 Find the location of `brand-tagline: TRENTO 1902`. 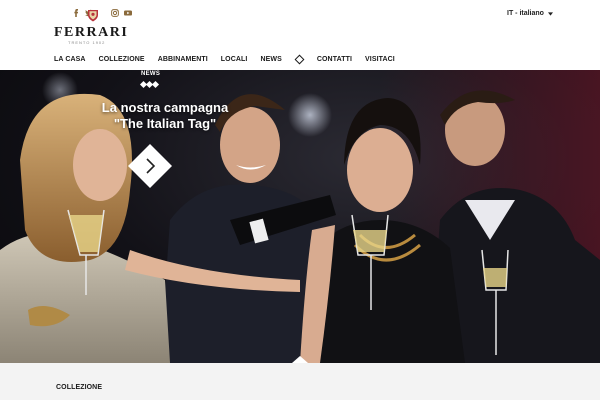

brand-tagline: TRENTO 1902 is located at coordinates (87, 42).